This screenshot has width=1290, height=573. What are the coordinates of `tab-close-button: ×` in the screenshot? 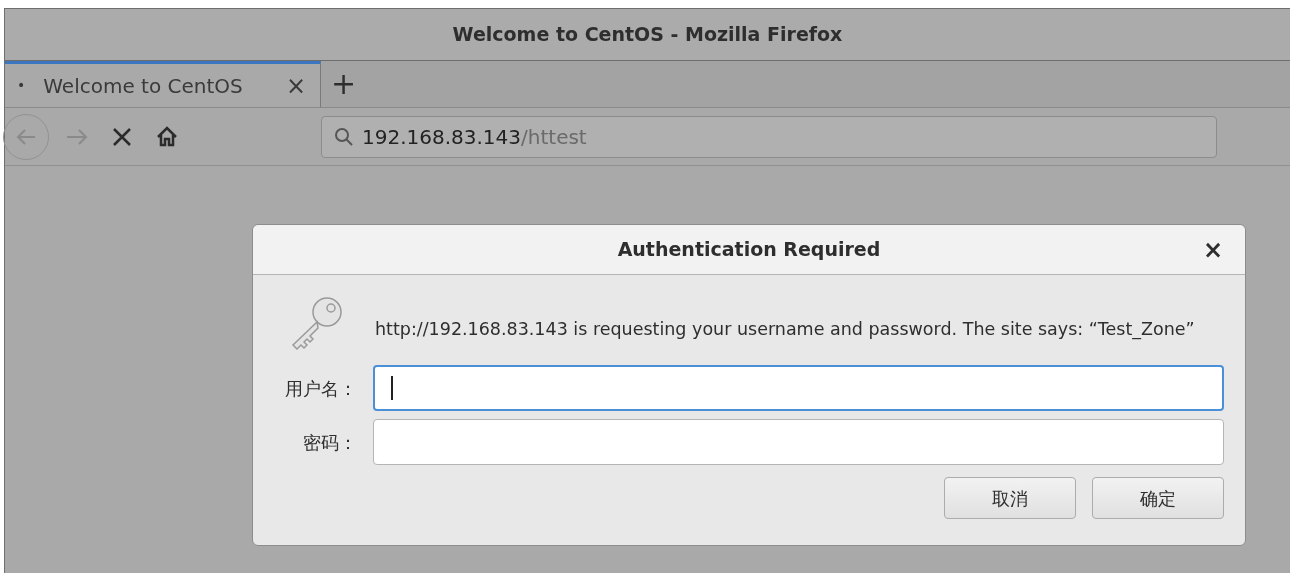 It's located at (295, 85).